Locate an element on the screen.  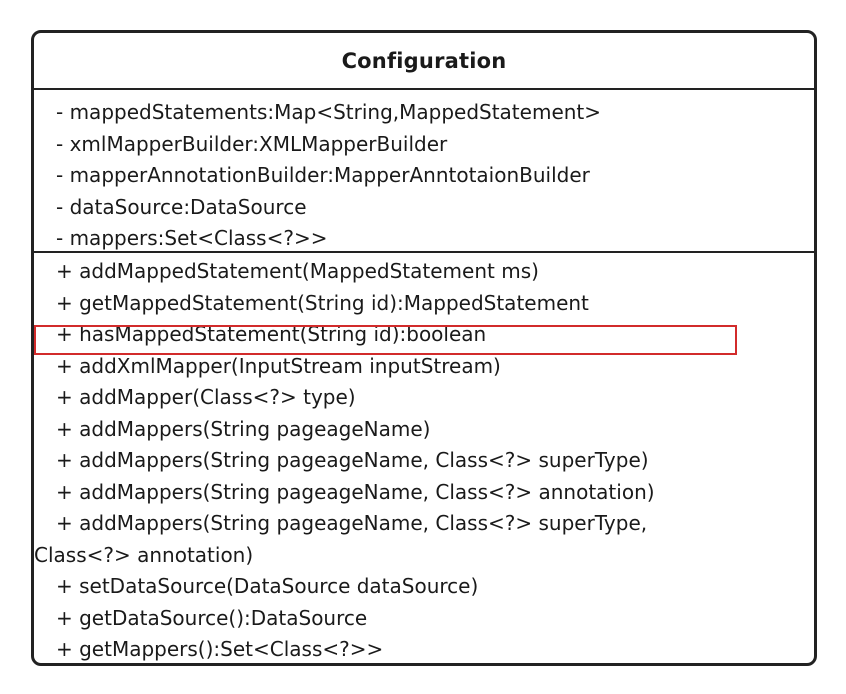
method-add-mapper: + addMapper(Class<?> type) is located at coordinates (206, 397).